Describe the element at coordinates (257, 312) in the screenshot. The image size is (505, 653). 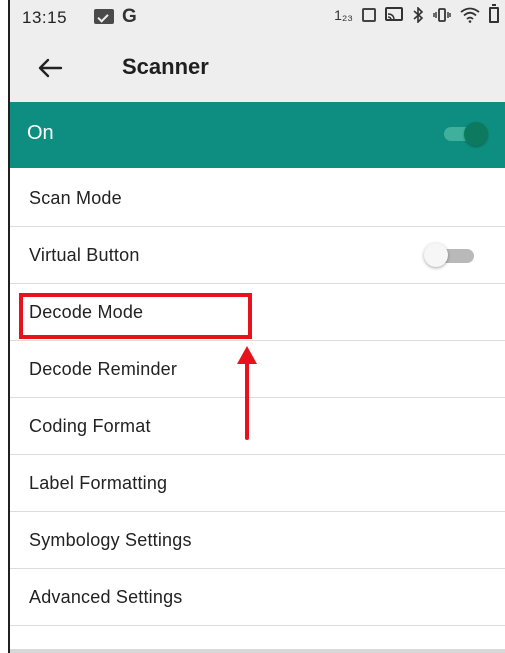
I see `setting-decode-mode: Decode Mode` at that location.